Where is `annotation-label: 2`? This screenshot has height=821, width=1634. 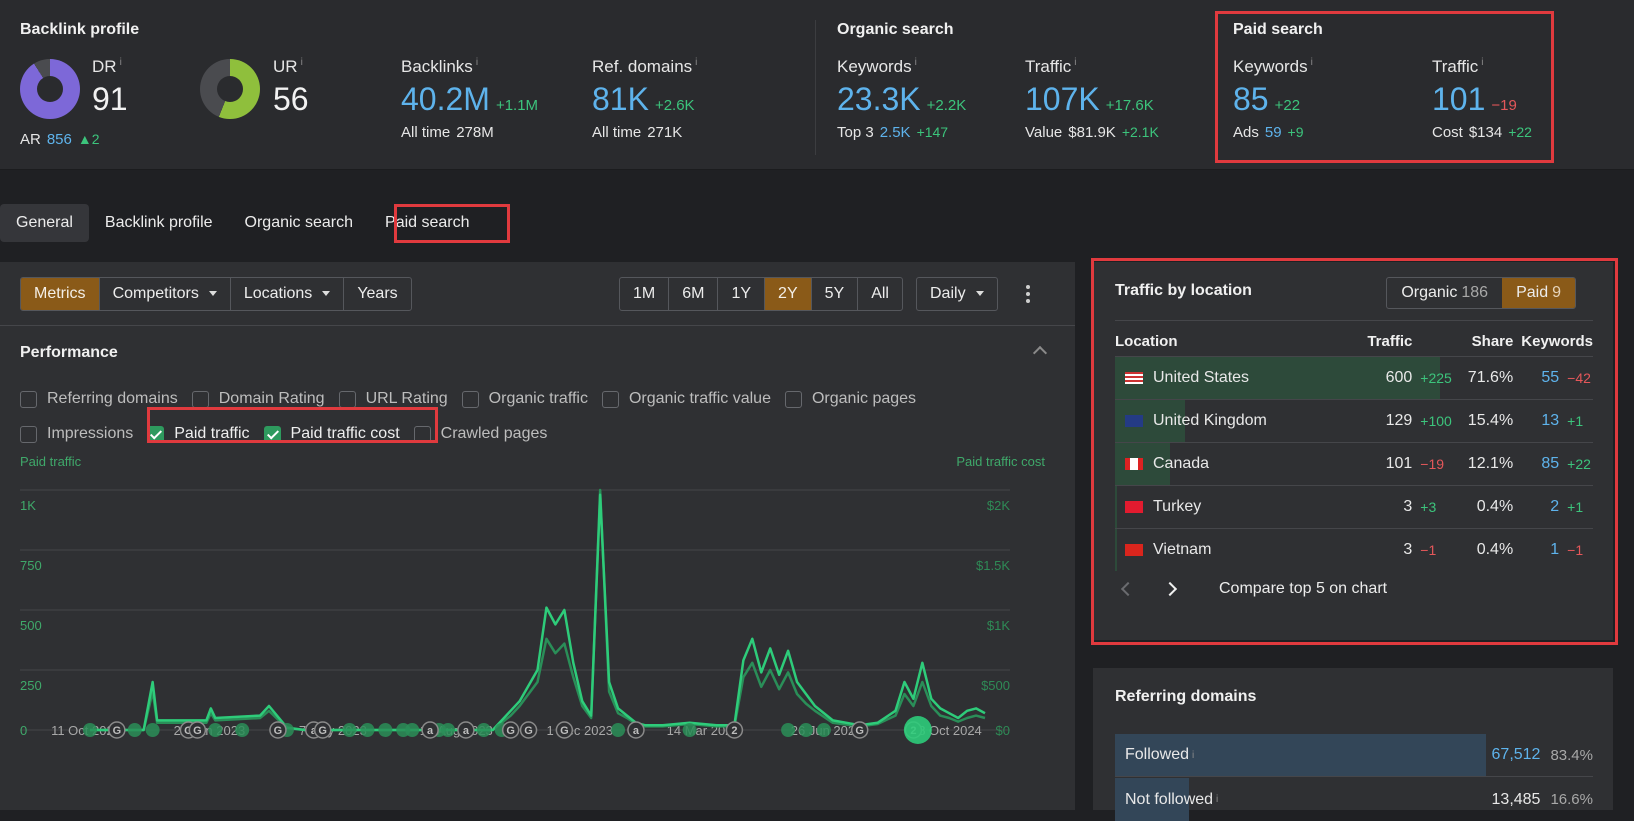
annotation-label: 2 is located at coordinates (734, 731).